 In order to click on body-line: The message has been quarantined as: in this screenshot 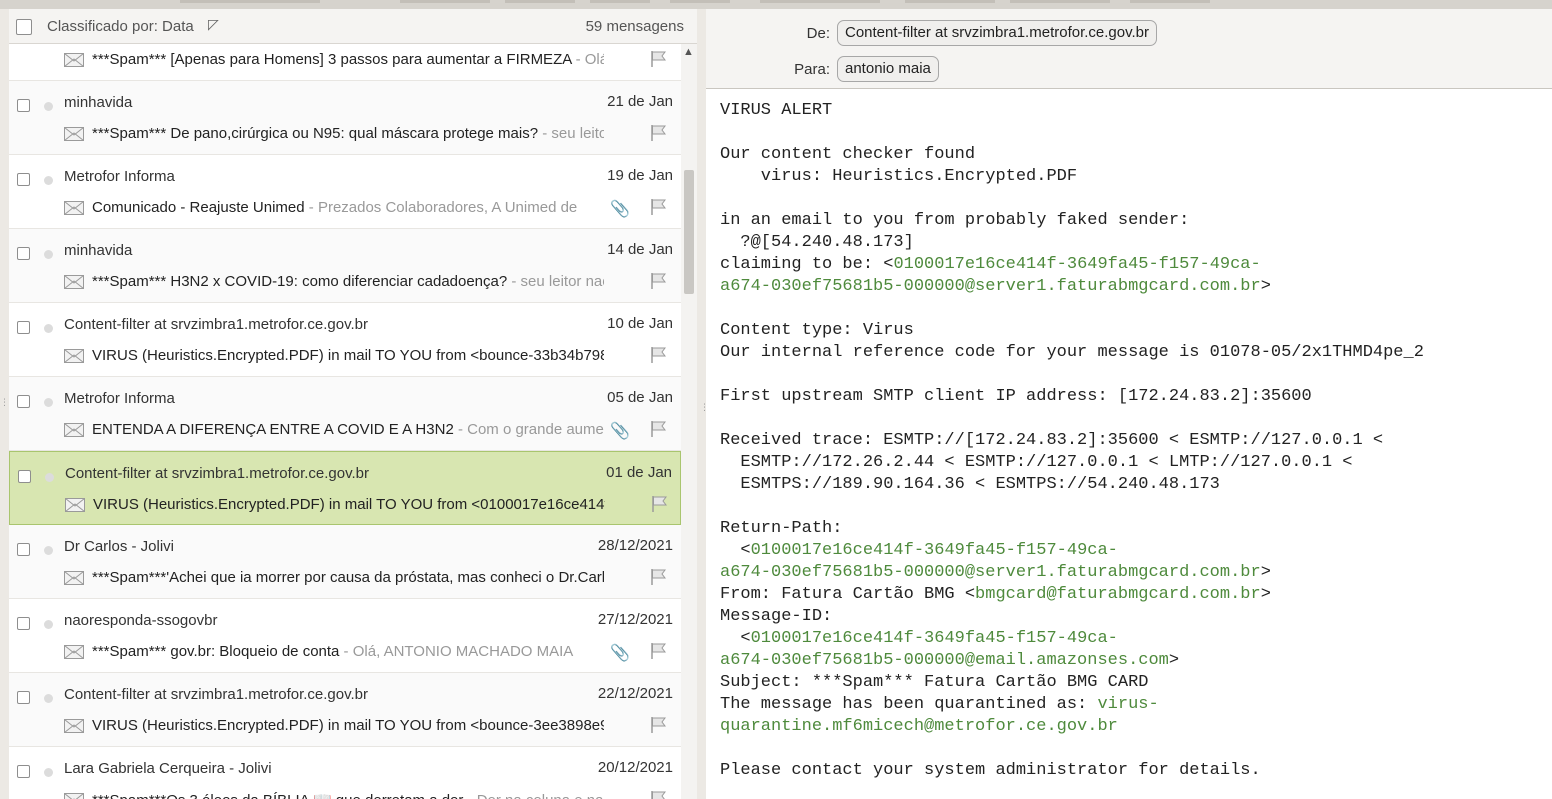, I will do `click(909, 704)`.